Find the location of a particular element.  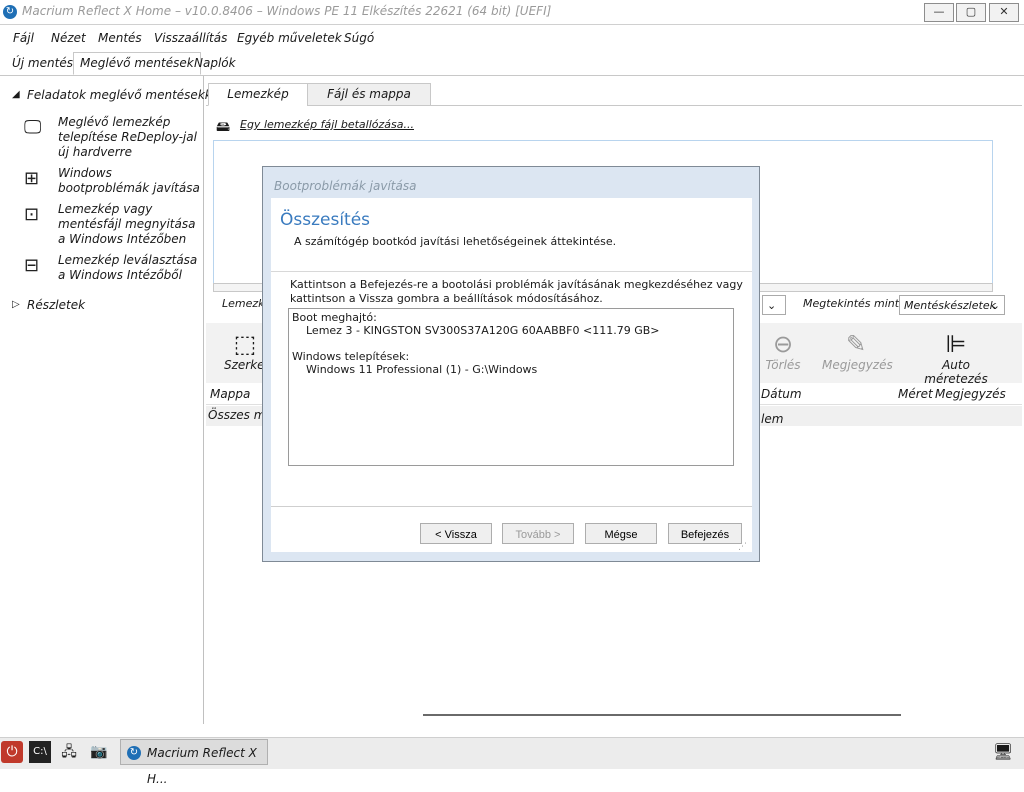

maximize-button: ▢ is located at coordinates (971, 12).